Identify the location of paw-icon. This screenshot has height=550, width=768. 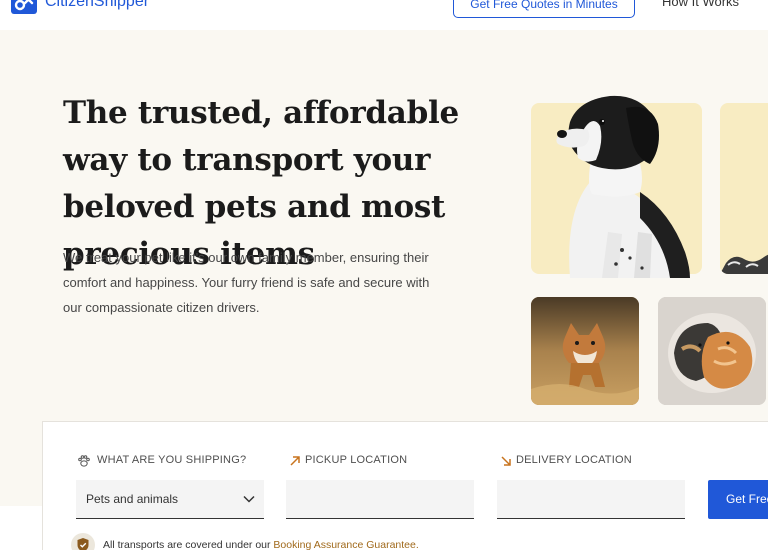
(84, 461).